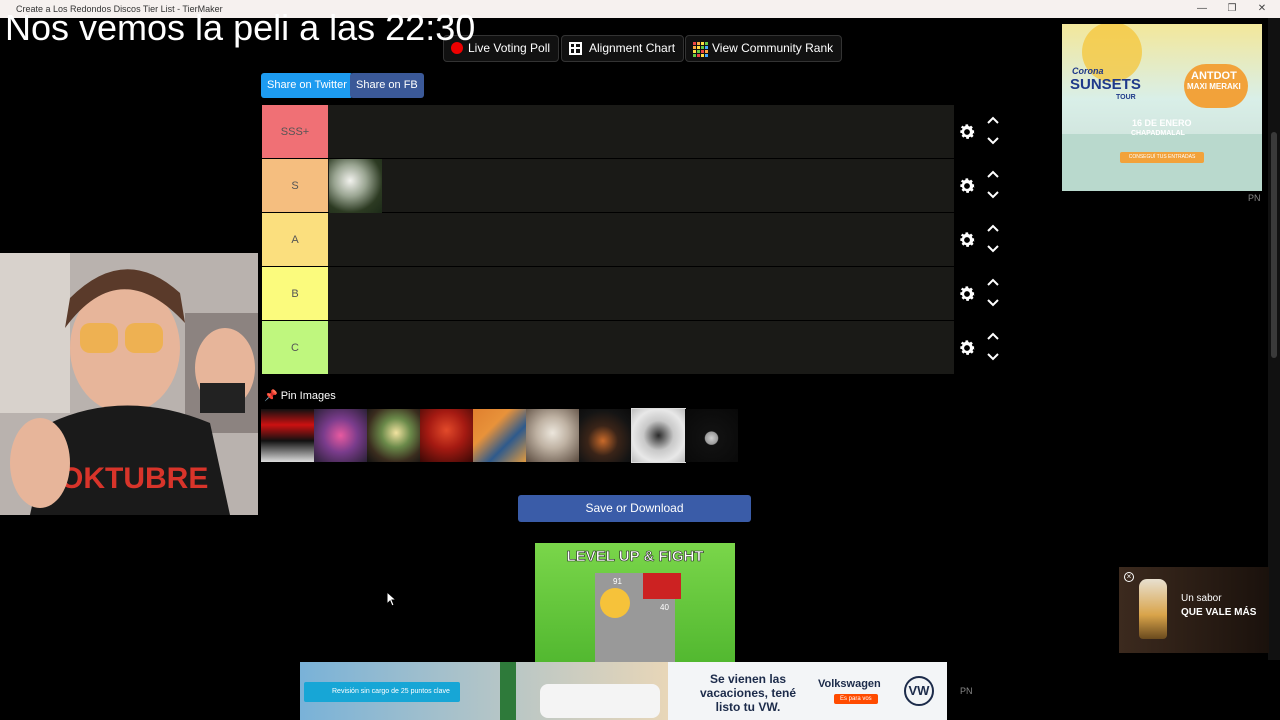  Describe the element at coordinates (1214, 86) in the screenshot. I see `ad-artist2: MAXI MERAKI` at that location.